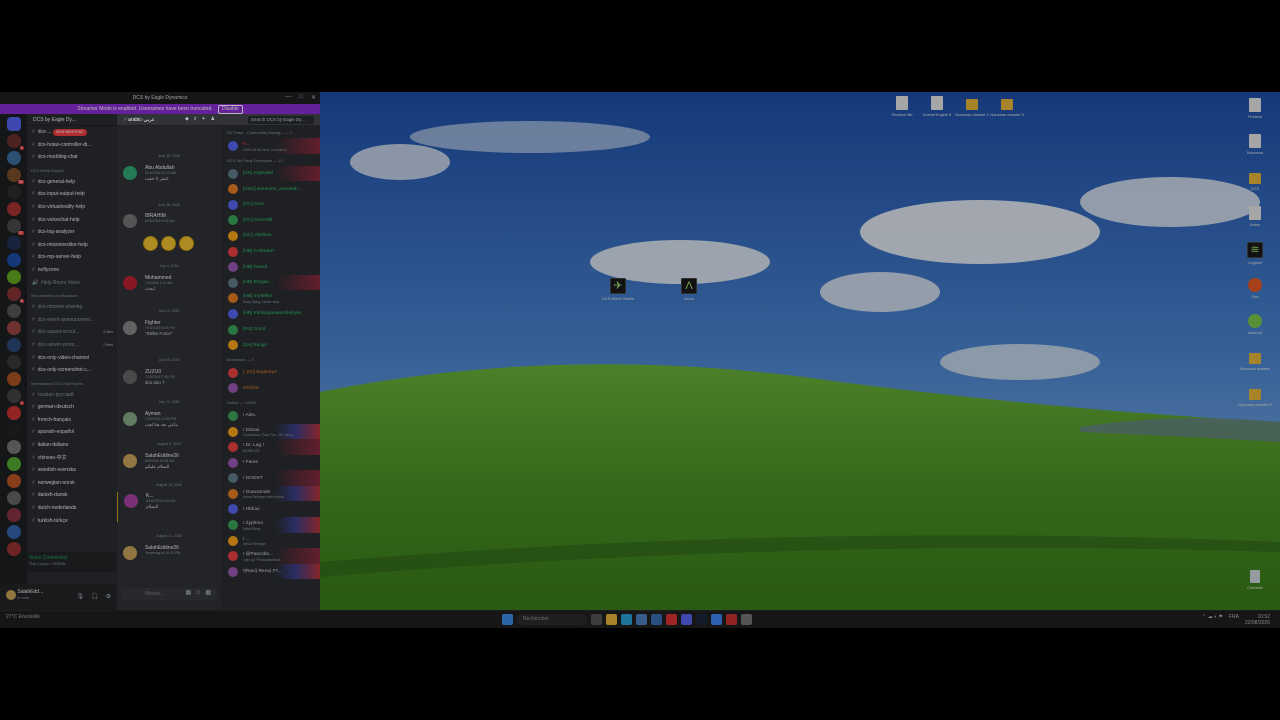 Image resolution: width=1280 pixels, height=720 pixels. Describe the element at coordinates (1255, 216) in the screenshot. I see `desktop-icon-right-4: Notes` at that location.